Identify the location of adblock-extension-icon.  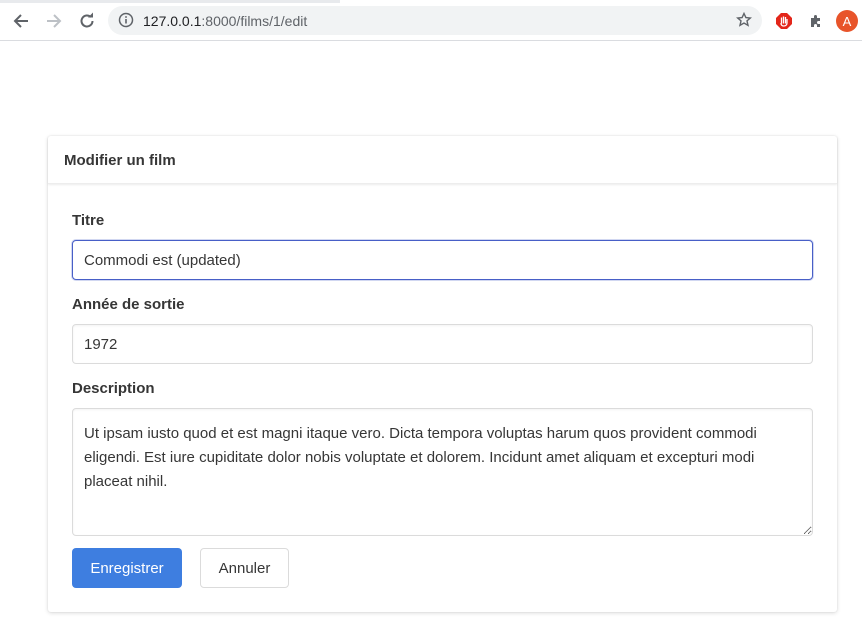
(784, 21).